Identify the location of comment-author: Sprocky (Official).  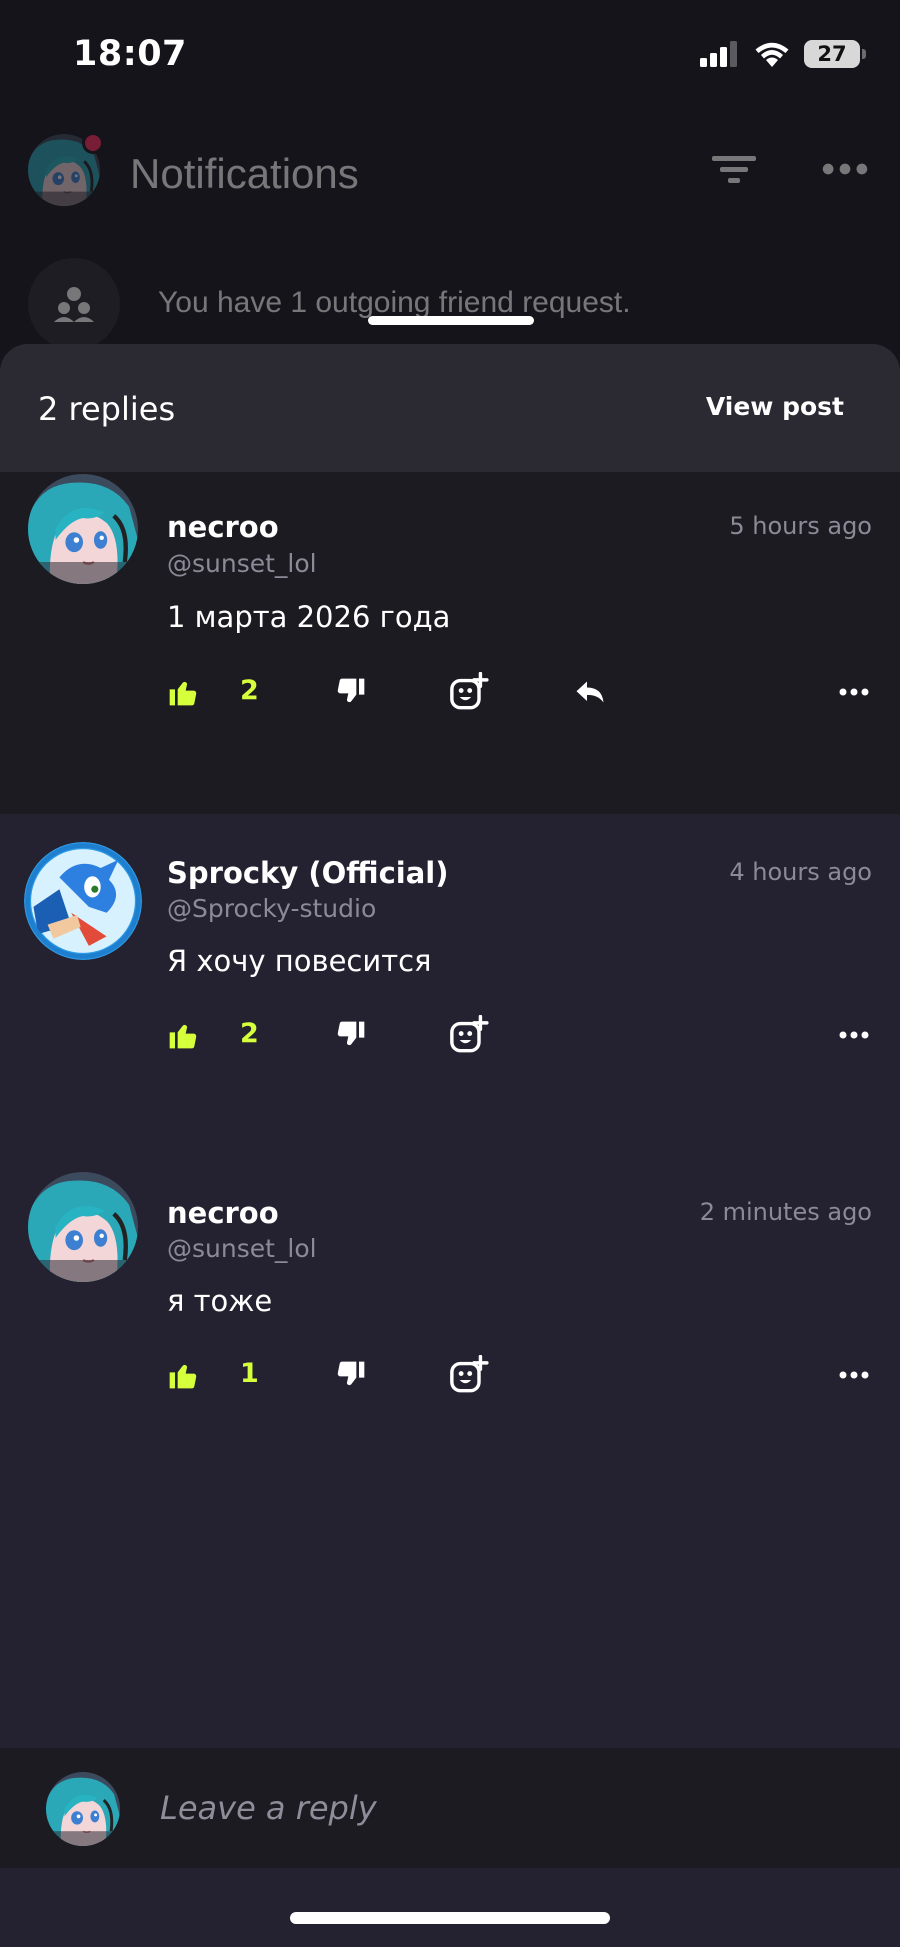
(308, 873).